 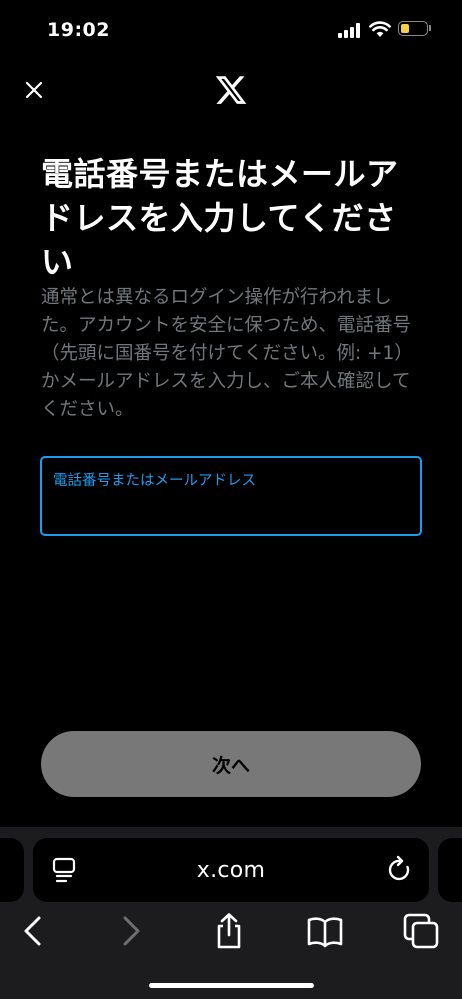 I want to click on home-indicator, so click(x=231, y=985).